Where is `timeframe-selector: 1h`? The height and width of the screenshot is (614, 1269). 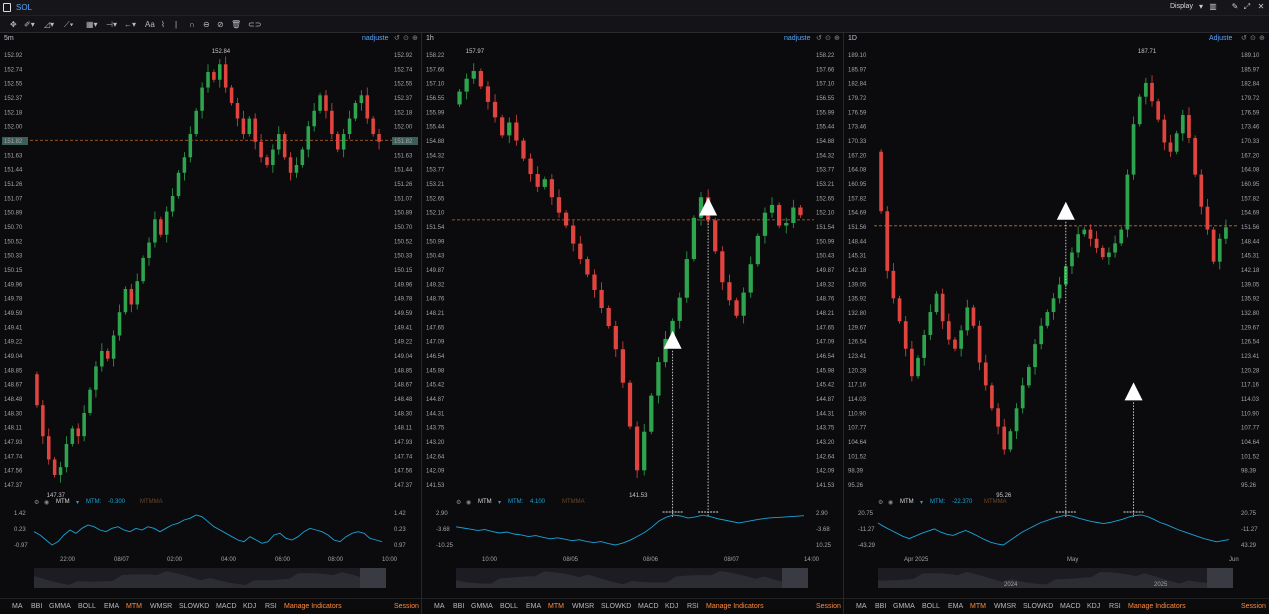 timeframe-selector: 1h is located at coordinates (430, 38).